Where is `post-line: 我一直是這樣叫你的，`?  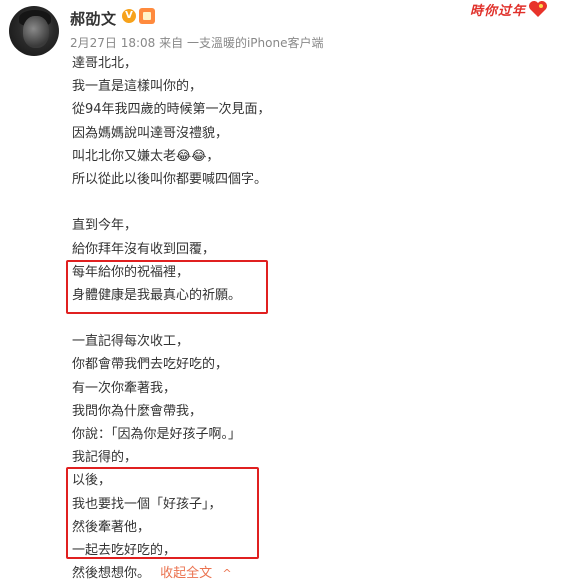
post-line: 我一直是這樣叫你的， is located at coordinates (137, 87).